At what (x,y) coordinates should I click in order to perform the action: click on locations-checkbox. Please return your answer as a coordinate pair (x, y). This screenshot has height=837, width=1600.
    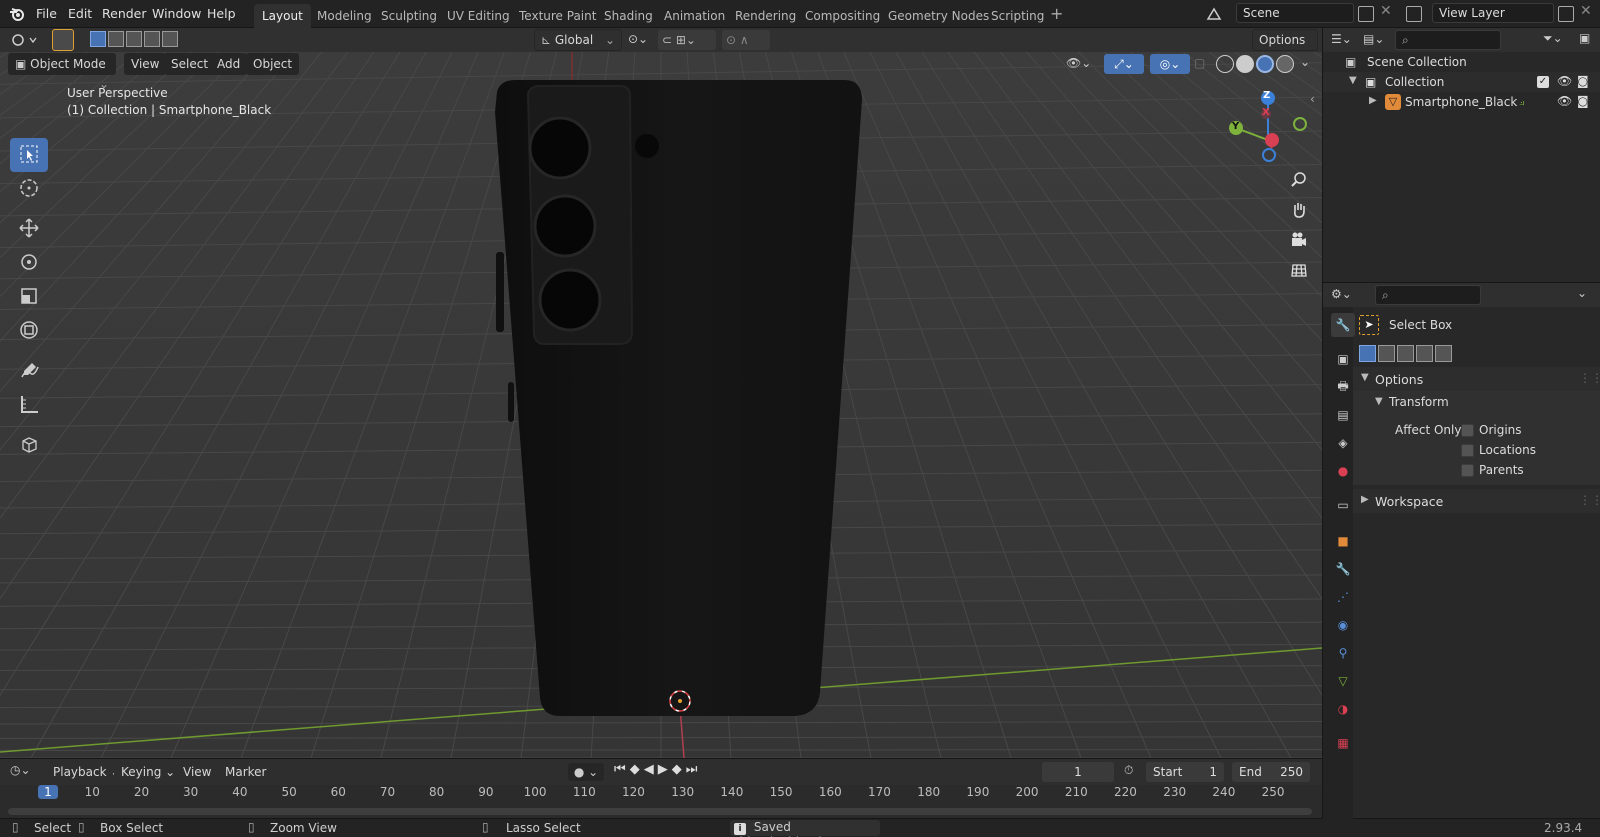
    Looking at the image, I should click on (1467, 450).